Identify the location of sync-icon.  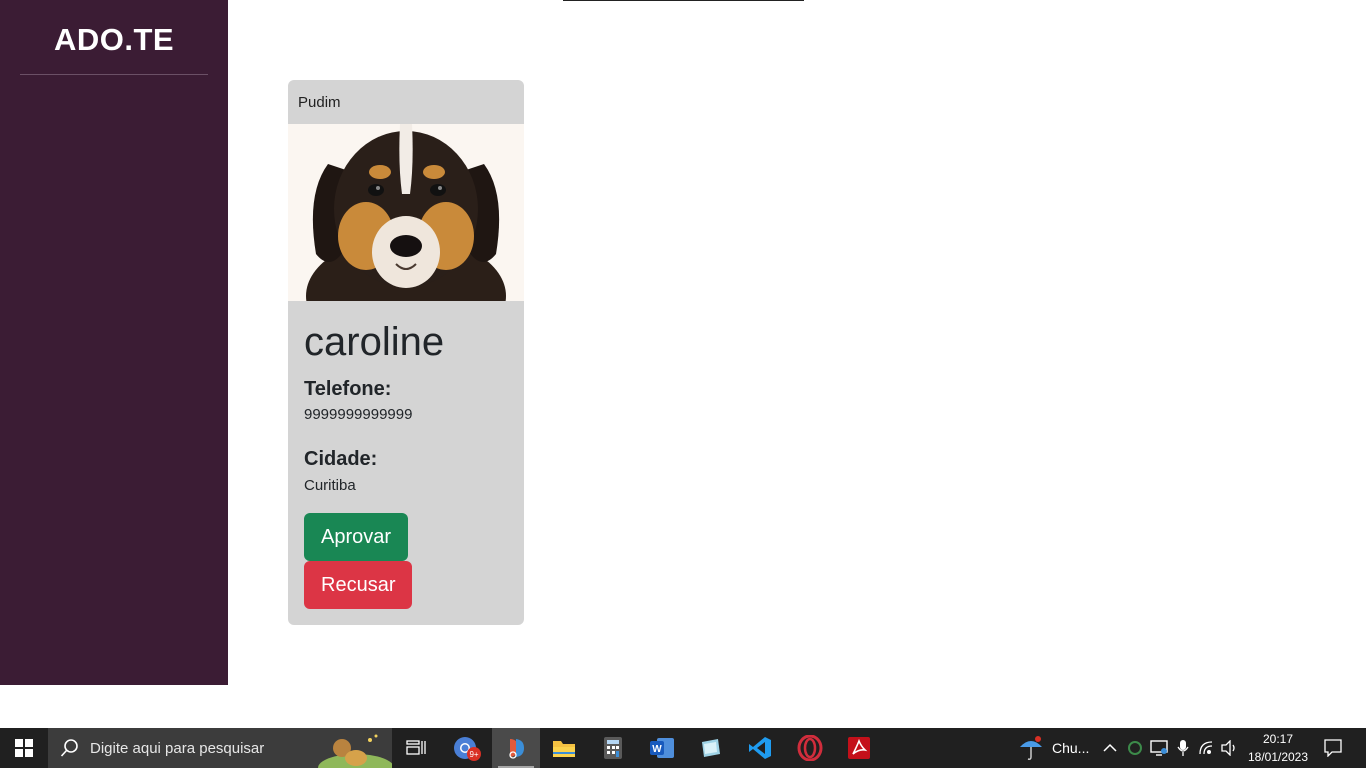
(1135, 748).